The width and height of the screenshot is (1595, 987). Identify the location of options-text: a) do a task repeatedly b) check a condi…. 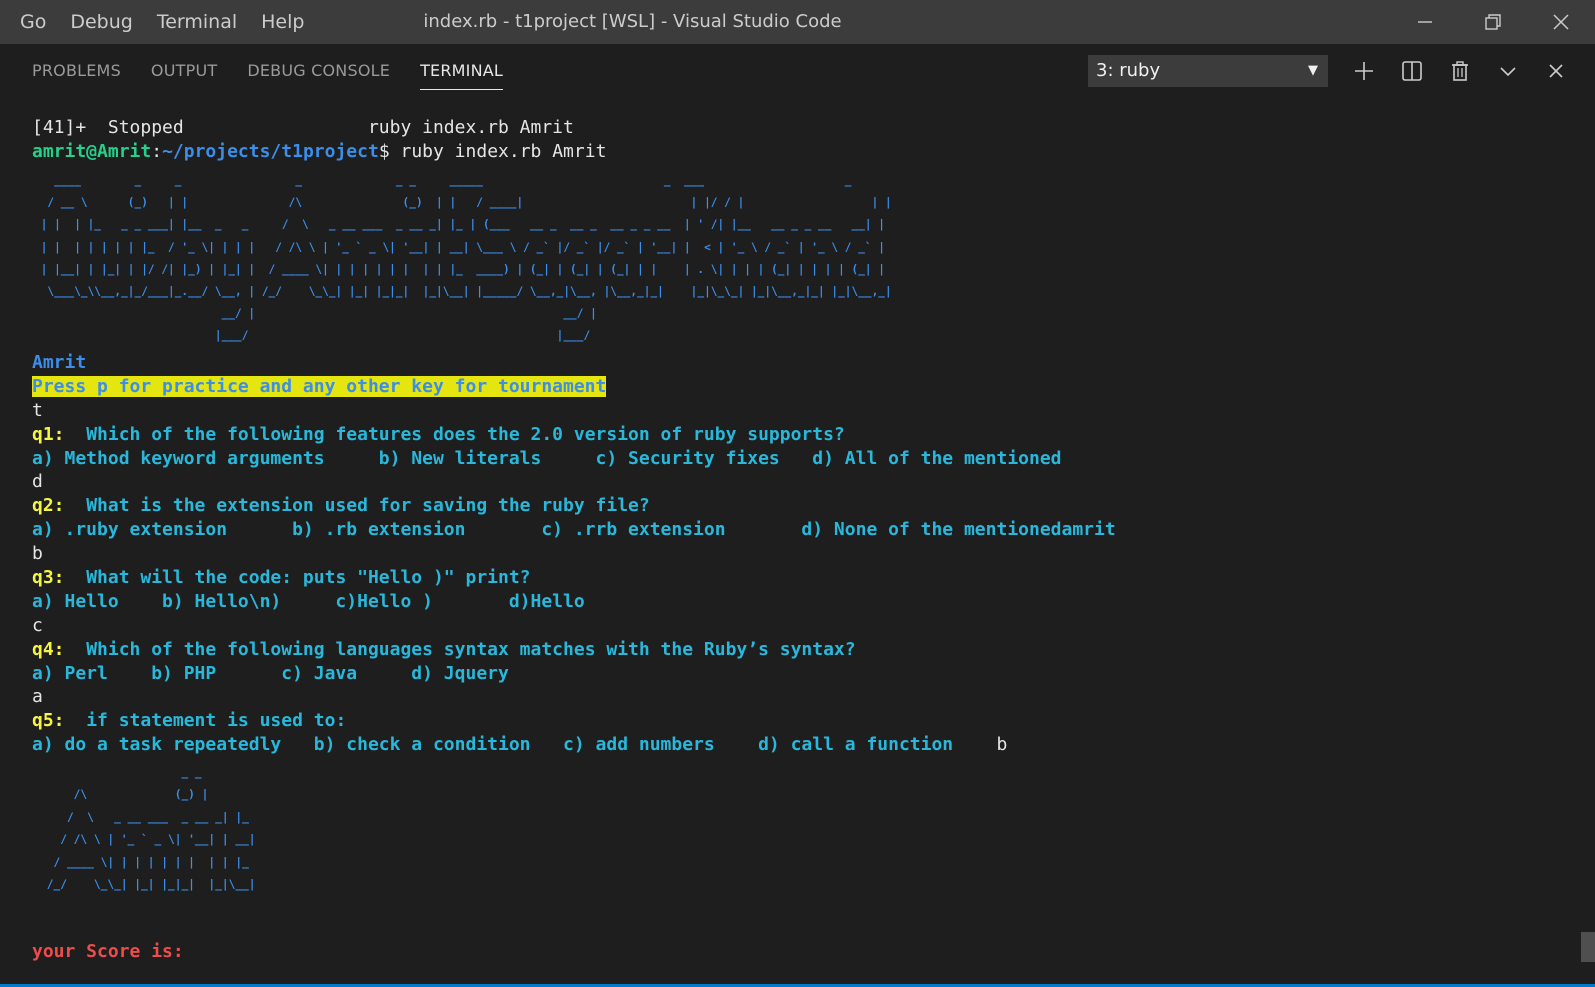
(493, 745).